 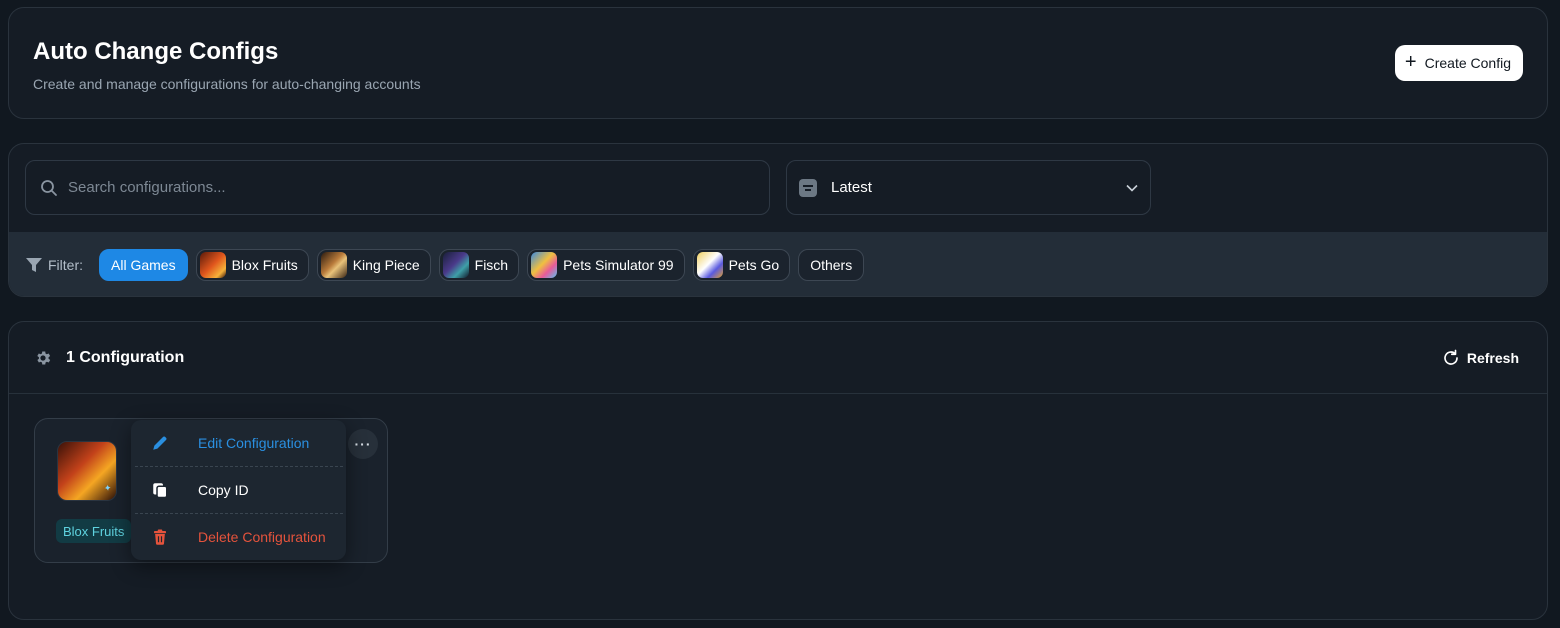 What do you see at coordinates (968, 187) in the screenshot?
I see `sort-select: Latest` at bounding box center [968, 187].